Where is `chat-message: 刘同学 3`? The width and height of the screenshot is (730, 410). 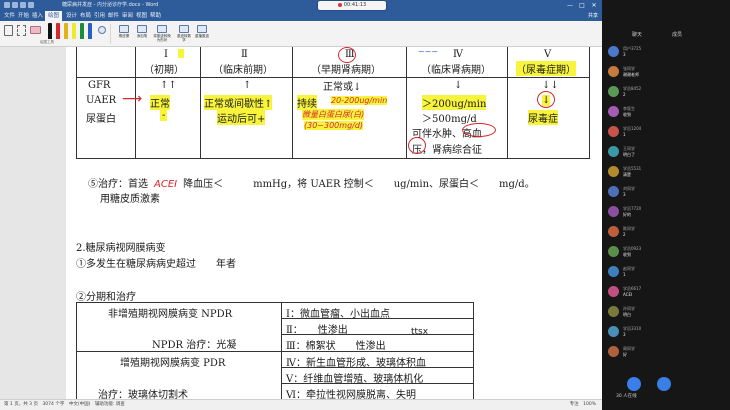 chat-message: 刘同学 3 is located at coordinates (667, 195).